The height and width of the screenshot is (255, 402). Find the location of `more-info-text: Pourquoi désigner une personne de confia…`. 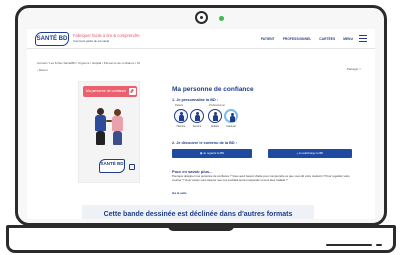

more-info-text: Pourquoi désigner une personne de confia… is located at coordinates (261, 178).